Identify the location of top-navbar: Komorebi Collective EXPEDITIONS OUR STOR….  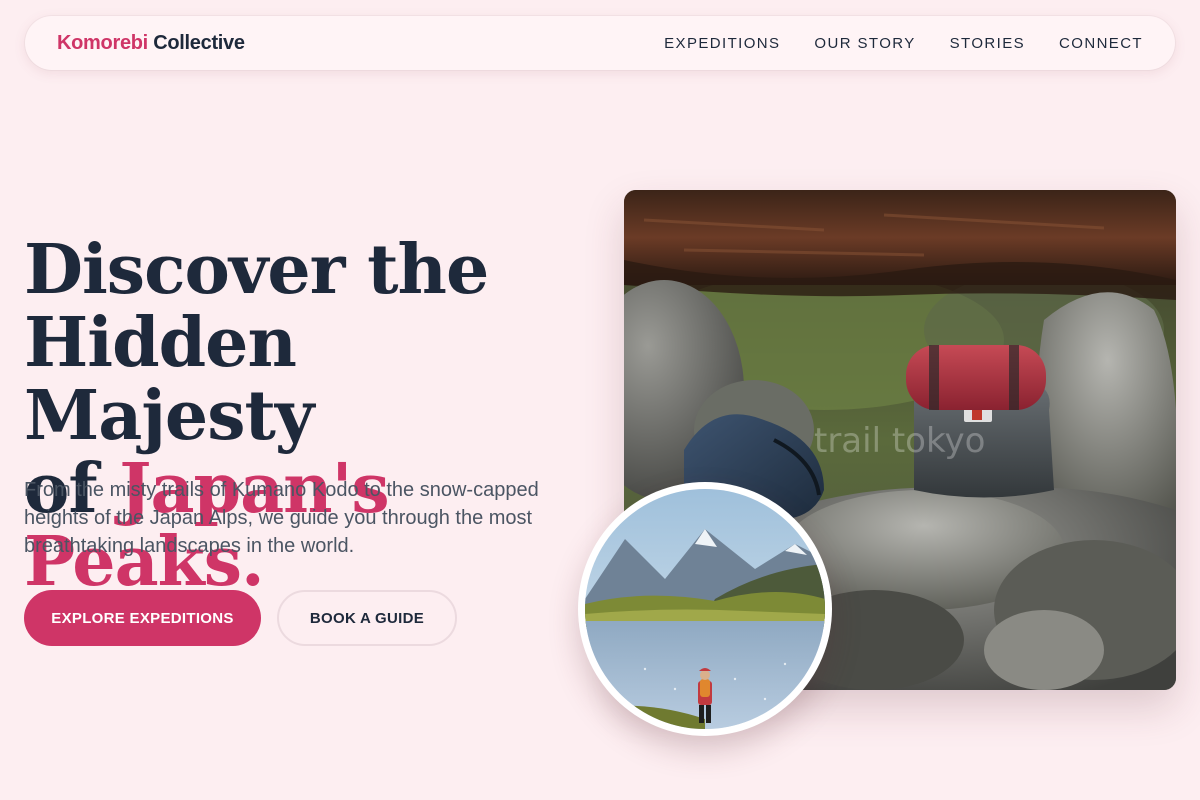
(600, 43).